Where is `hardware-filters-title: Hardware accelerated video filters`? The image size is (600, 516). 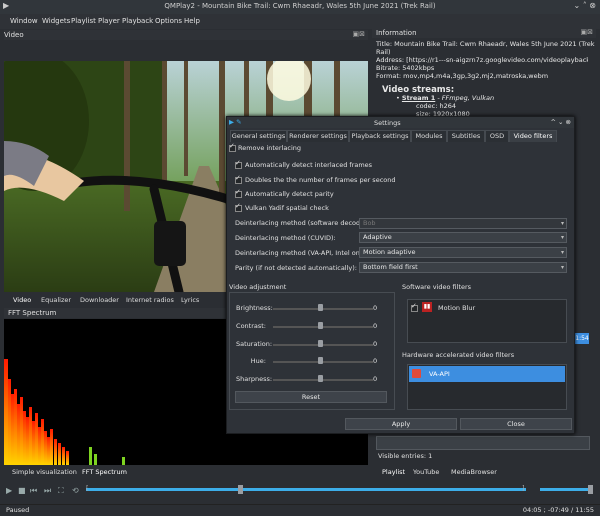 hardware-filters-title: Hardware accelerated video filters is located at coordinates (458, 355).